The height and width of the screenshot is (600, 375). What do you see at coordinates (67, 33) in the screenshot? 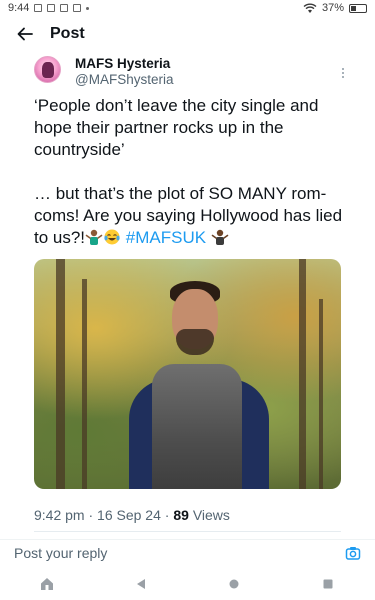
I see `page-title: Post` at bounding box center [67, 33].